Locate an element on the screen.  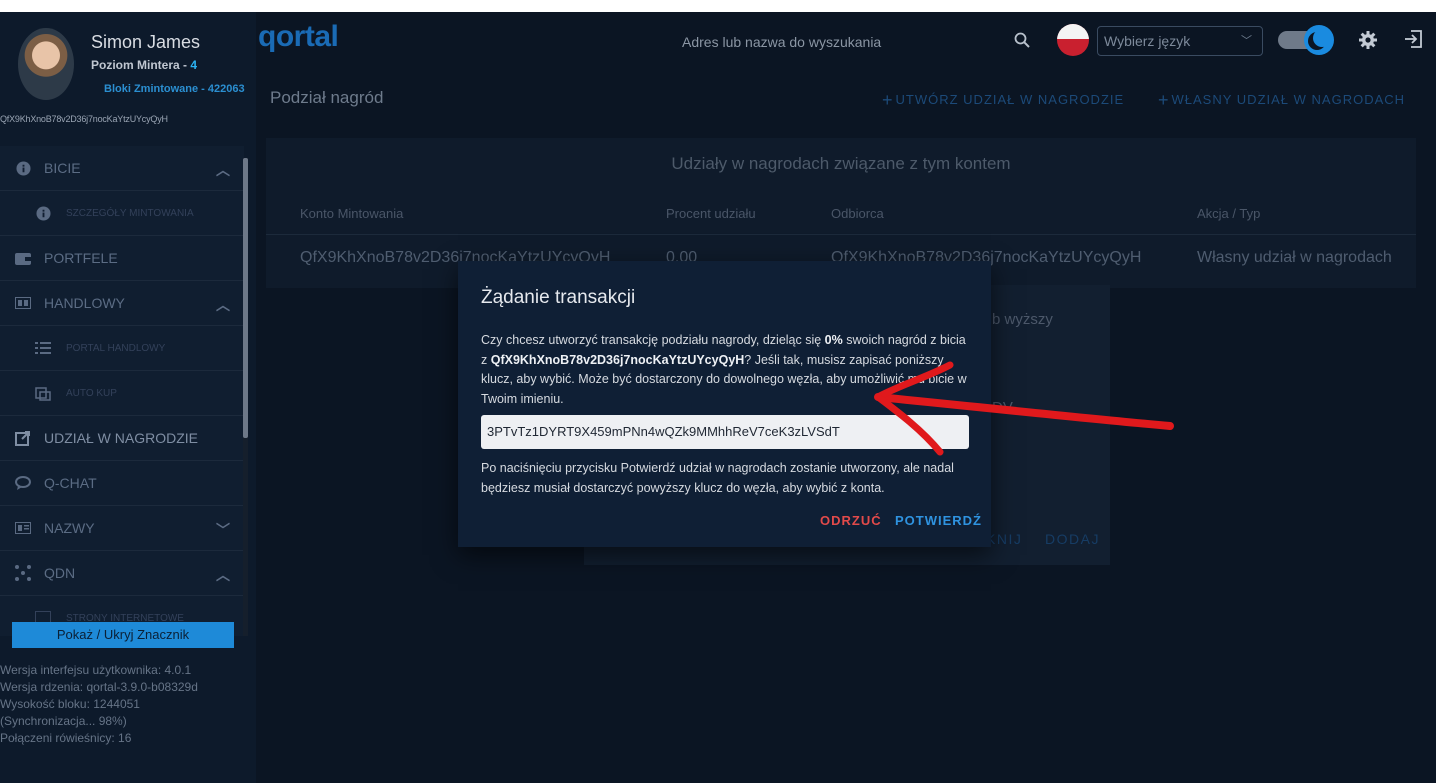
bot-icon is located at coordinates (43, 393).